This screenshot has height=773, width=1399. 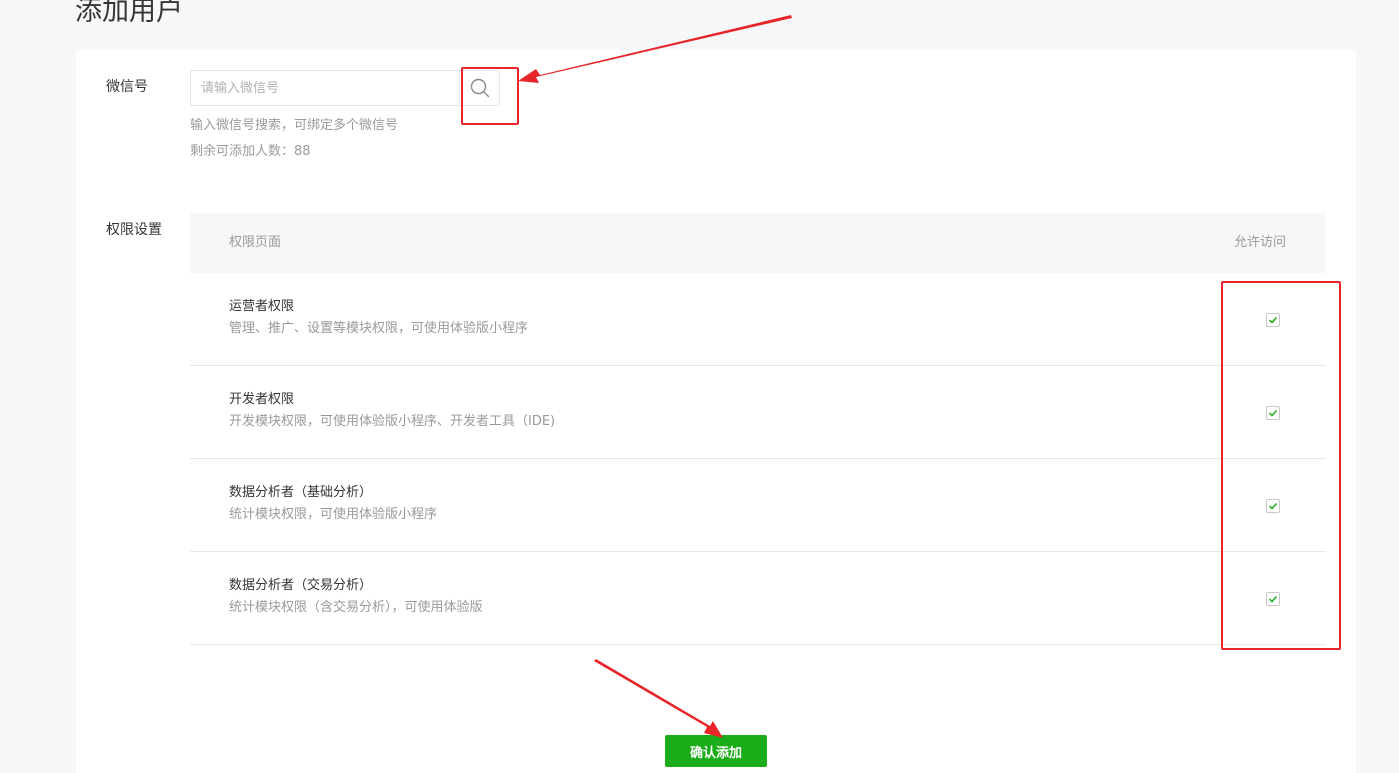 What do you see at coordinates (262, 399) in the screenshot?
I see `permission-title: 开发者权限` at bounding box center [262, 399].